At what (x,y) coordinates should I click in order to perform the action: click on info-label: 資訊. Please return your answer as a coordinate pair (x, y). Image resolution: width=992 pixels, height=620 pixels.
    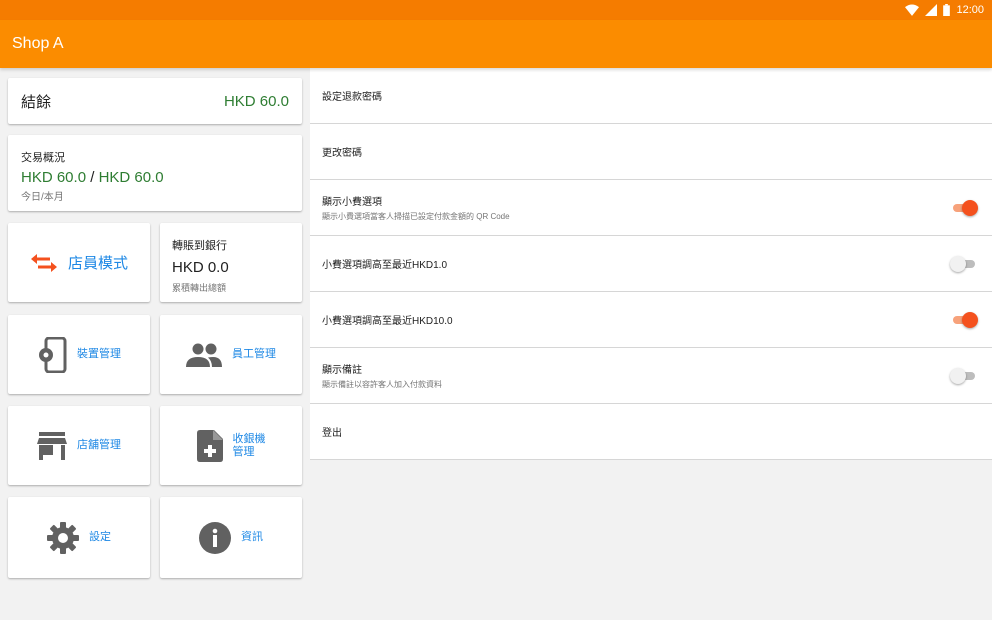
    Looking at the image, I should click on (252, 537).